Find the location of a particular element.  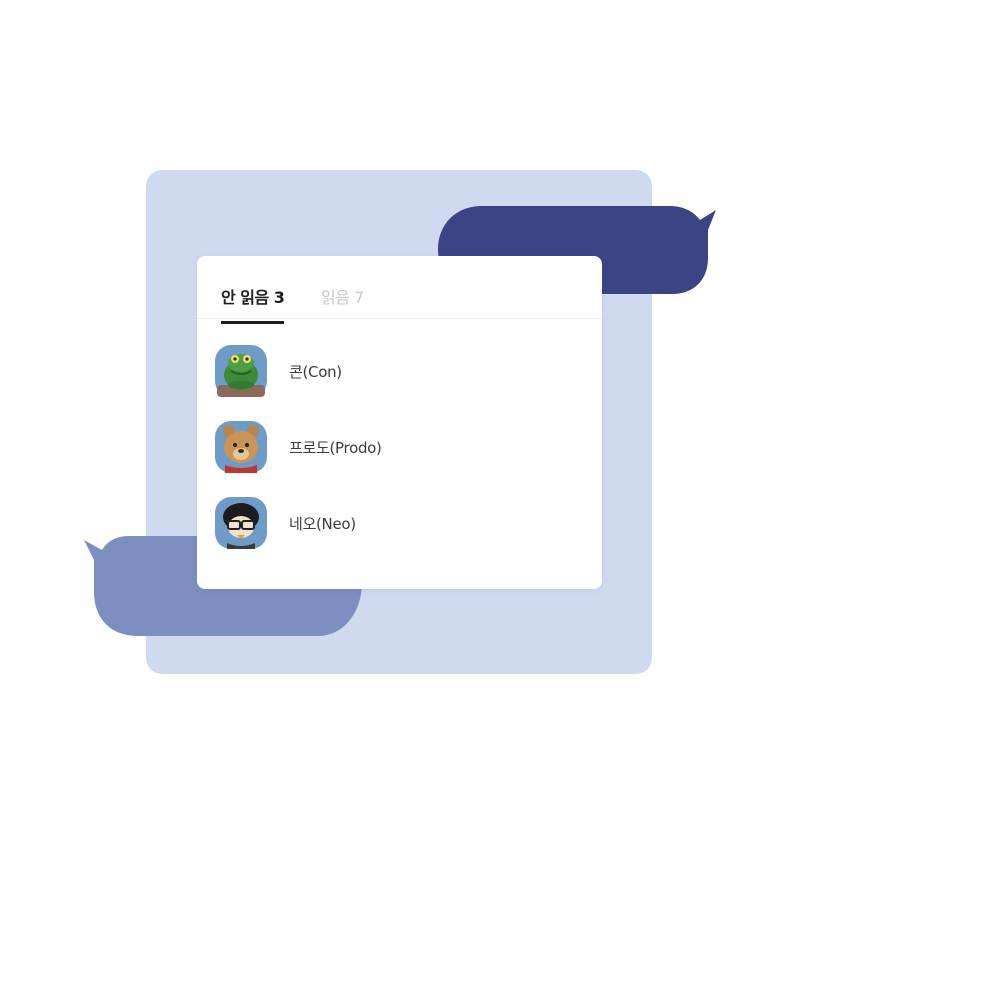

member-name: 콘(Con) is located at coordinates (315, 372).